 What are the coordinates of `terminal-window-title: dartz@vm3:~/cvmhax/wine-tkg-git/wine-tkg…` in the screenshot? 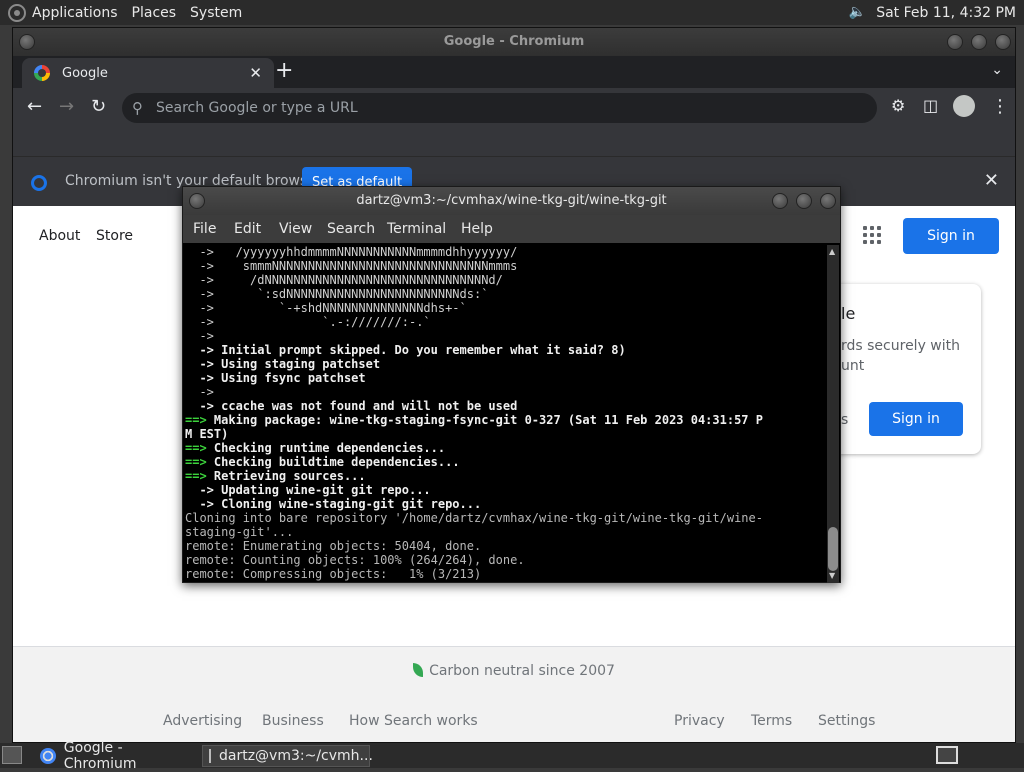 It's located at (511, 200).